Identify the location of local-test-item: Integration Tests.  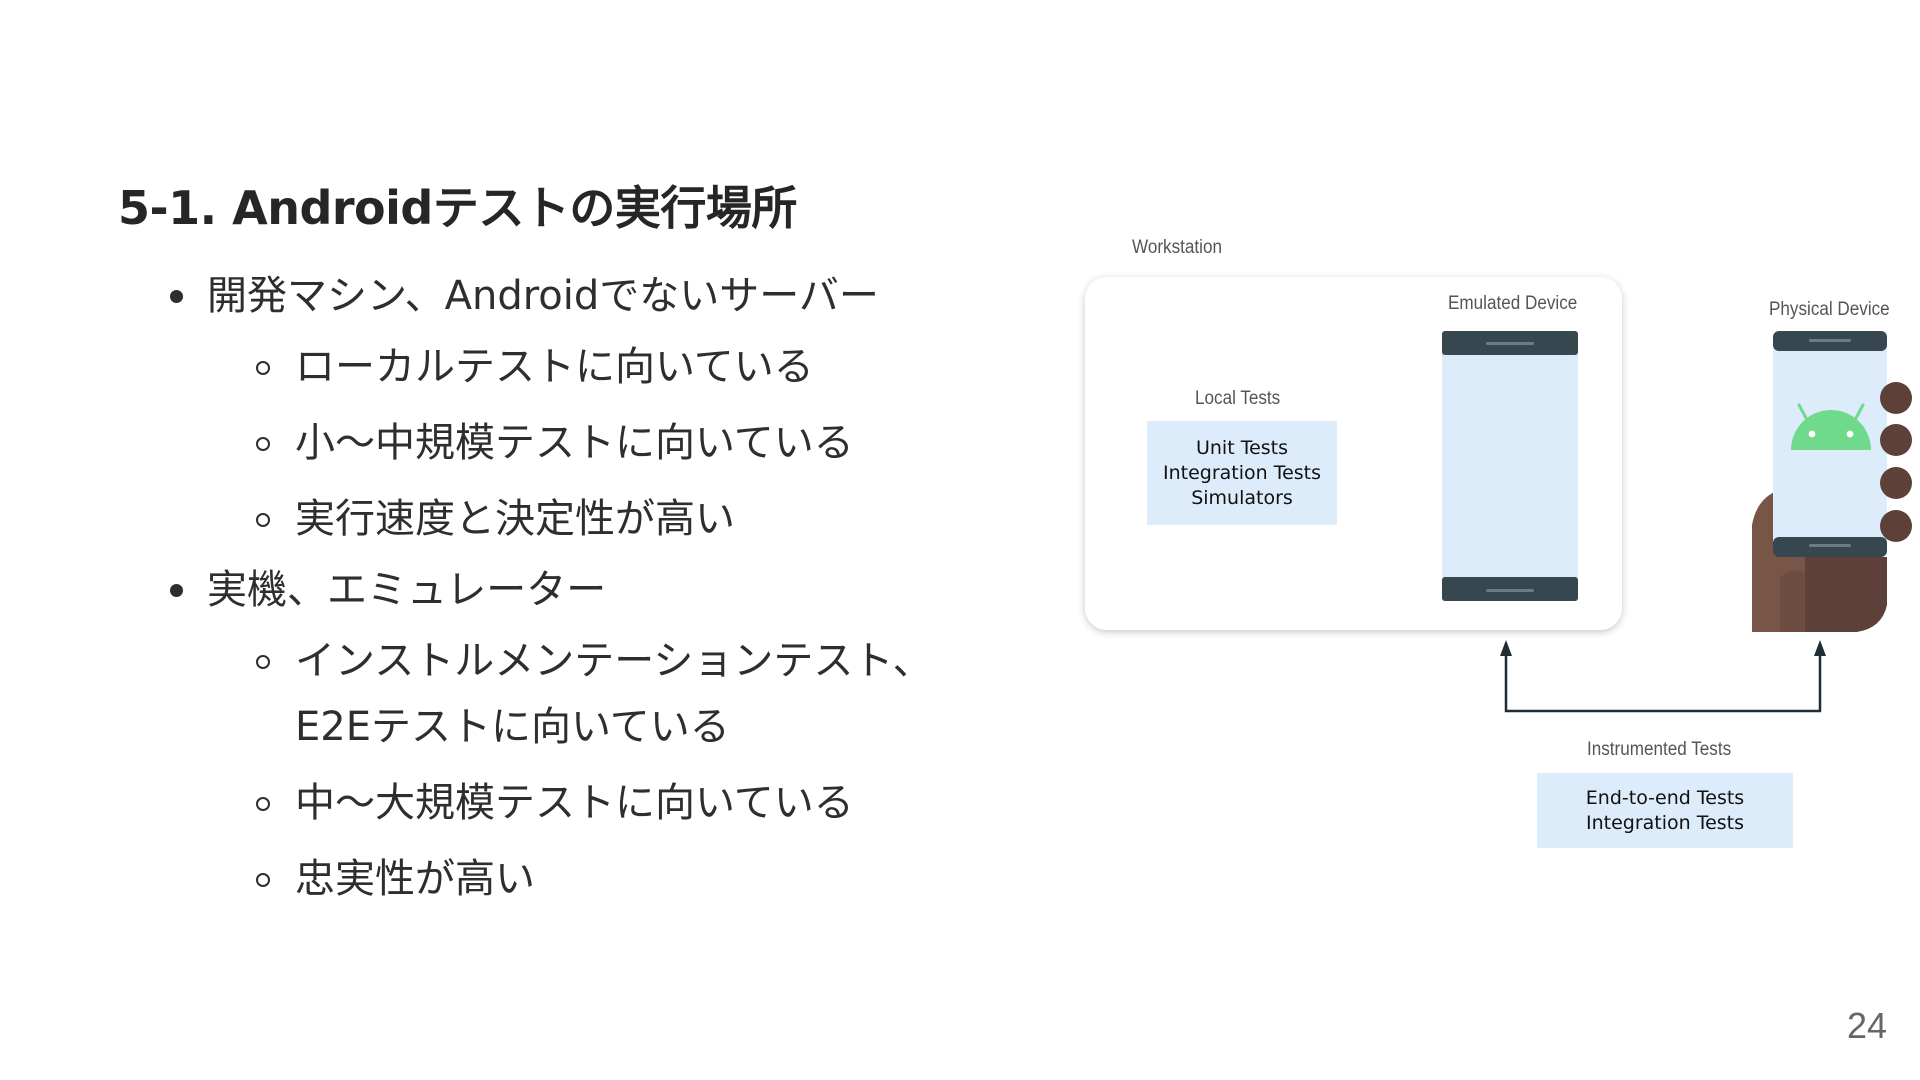
(1242, 472).